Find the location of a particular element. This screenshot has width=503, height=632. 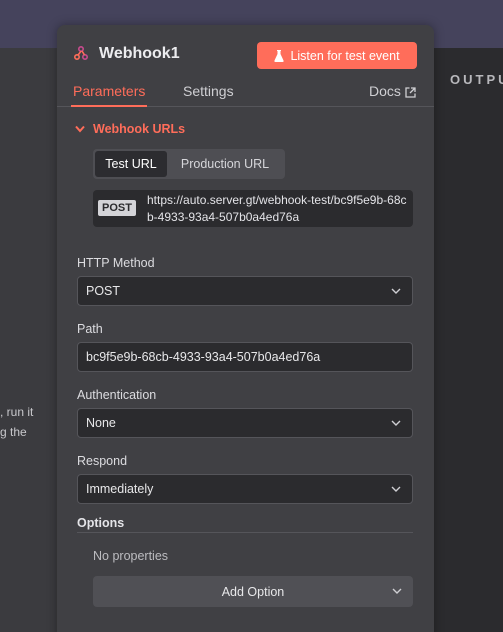

authentication-value: None is located at coordinates (101, 423).